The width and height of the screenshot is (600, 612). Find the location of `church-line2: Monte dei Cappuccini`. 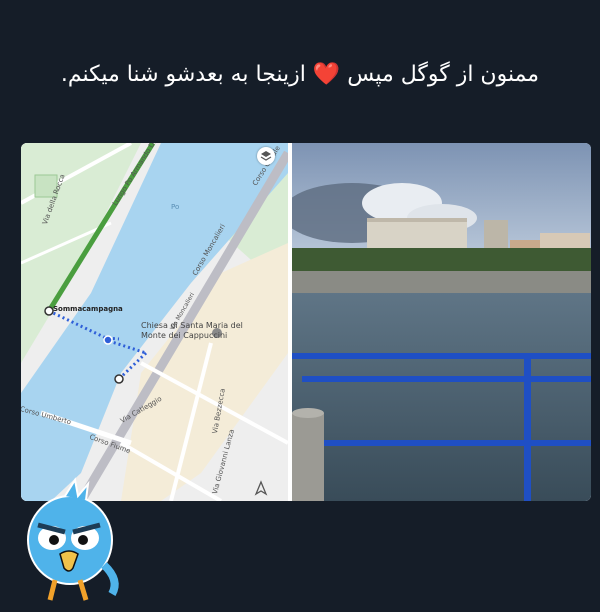

church-line2: Monte dei Cappuccini is located at coordinates (184, 335).